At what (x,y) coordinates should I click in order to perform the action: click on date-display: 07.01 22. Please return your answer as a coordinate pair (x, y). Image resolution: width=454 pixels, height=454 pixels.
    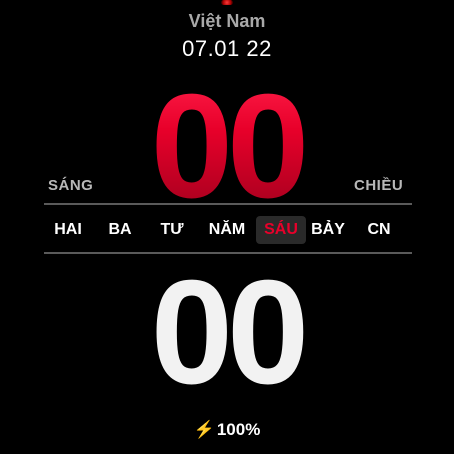
    Looking at the image, I should click on (227, 48).